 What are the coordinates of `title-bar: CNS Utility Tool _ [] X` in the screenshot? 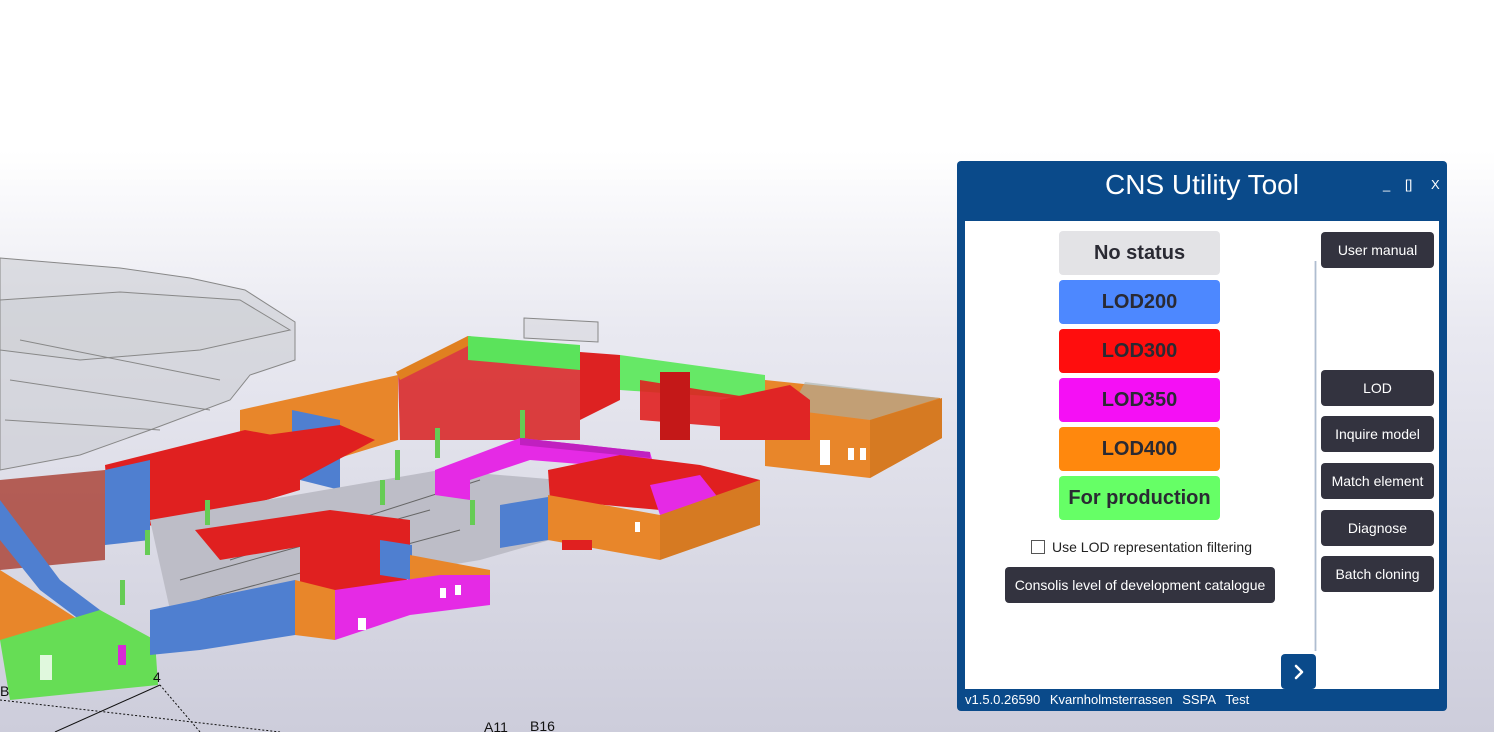 It's located at (1202, 190).